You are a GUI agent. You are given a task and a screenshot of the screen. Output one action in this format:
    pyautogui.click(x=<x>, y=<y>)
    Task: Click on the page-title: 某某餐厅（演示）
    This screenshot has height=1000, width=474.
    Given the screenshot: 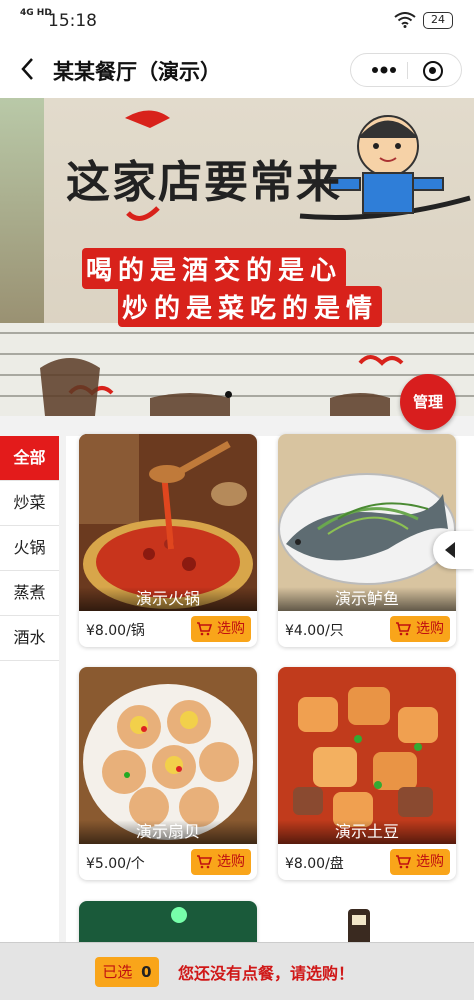 What is the action you would take?
    pyautogui.click(x=137, y=72)
    